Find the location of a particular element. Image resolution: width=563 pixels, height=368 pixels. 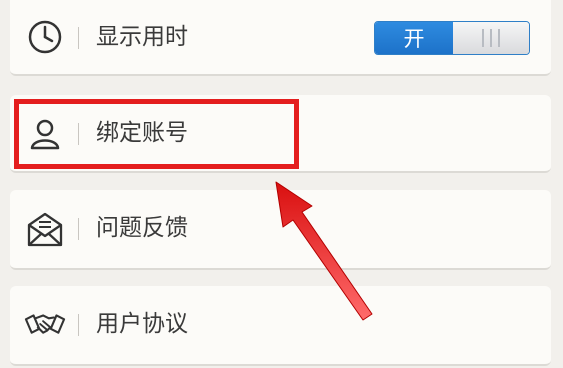

annotation-arrow is located at coordinates (324, 251).